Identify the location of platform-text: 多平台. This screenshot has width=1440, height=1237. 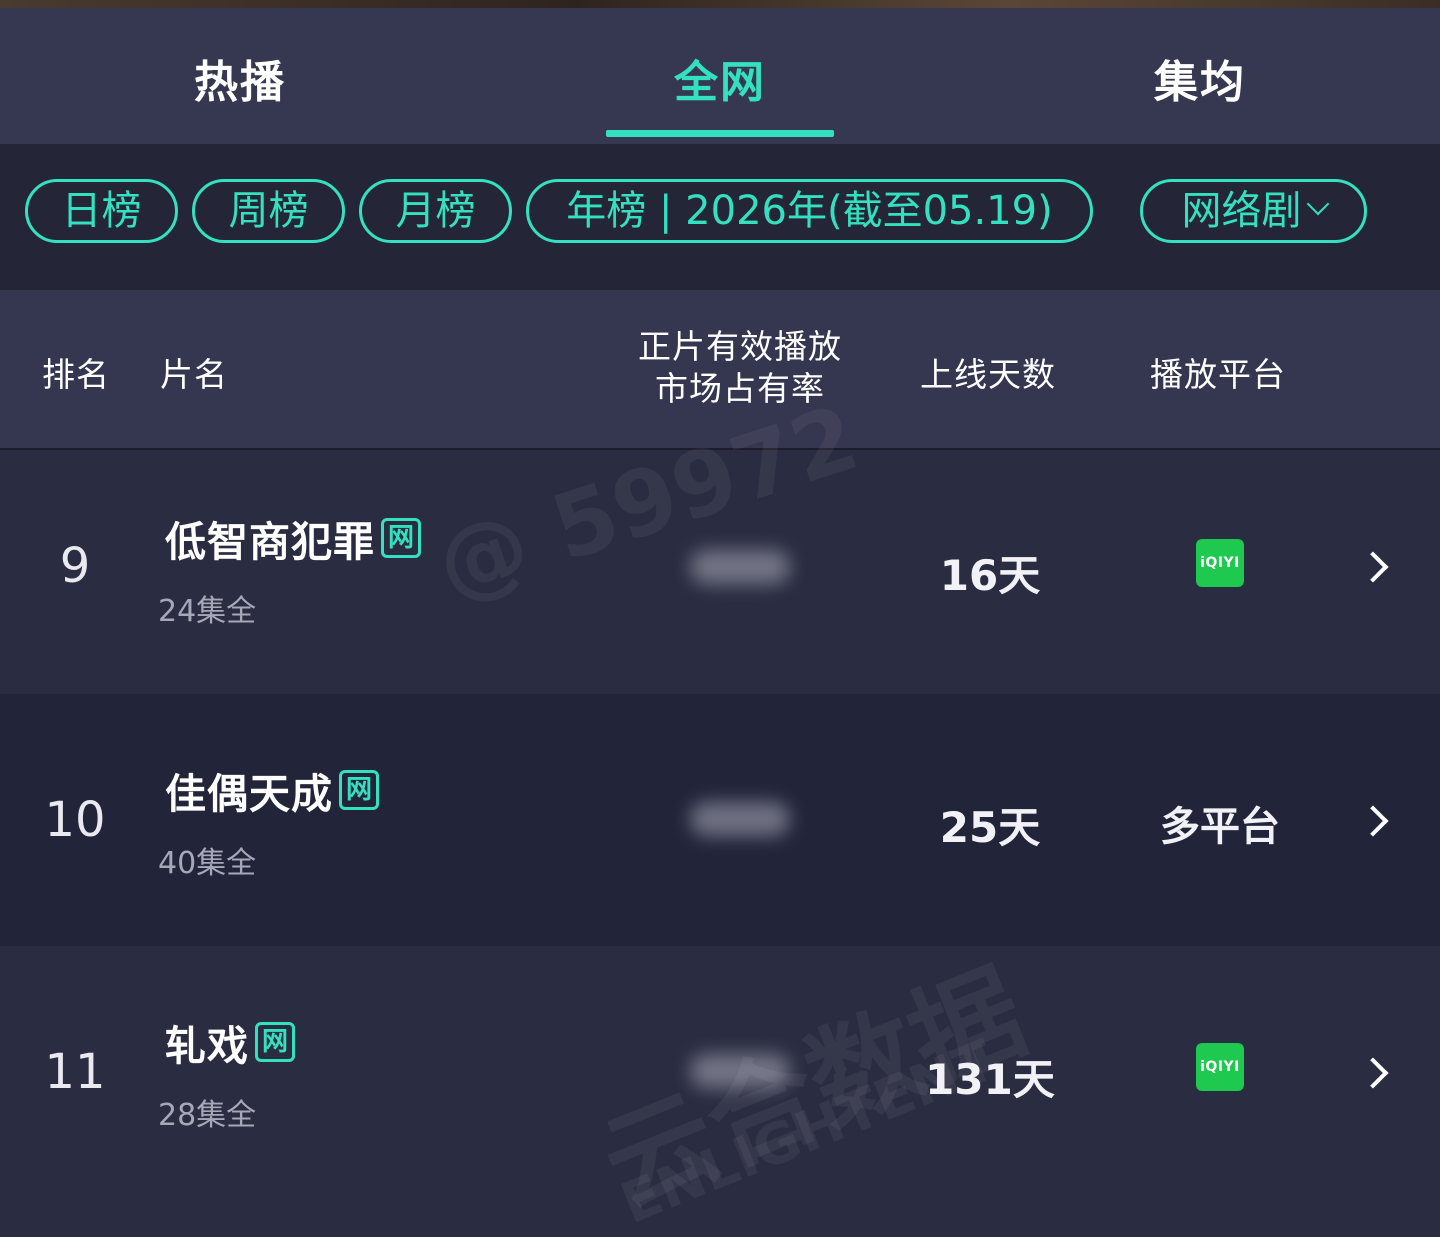
(1220, 827).